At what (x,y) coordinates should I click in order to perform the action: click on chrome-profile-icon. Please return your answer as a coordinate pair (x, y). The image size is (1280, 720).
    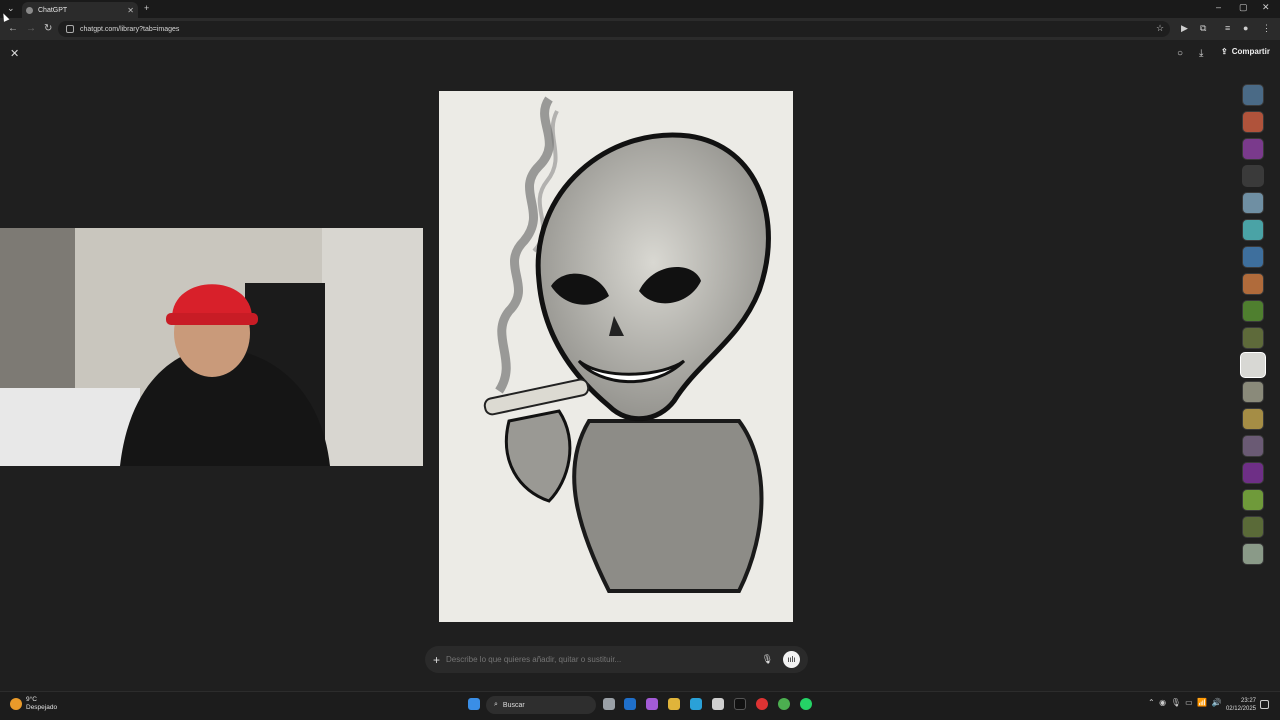
    Looking at the image, I should click on (762, 704).